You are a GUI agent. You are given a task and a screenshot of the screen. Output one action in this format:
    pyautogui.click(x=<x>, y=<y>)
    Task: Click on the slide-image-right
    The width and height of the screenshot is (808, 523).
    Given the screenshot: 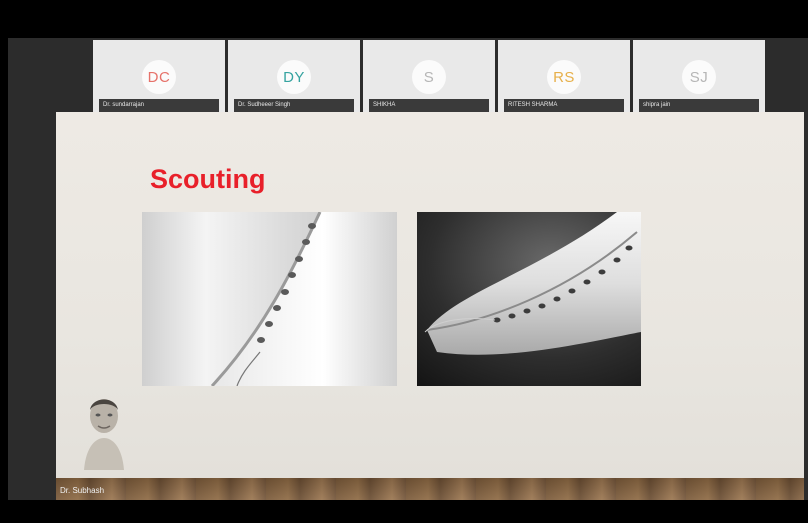 What is the action you would take?
    pyautogui.click(x=529, y=299)
    